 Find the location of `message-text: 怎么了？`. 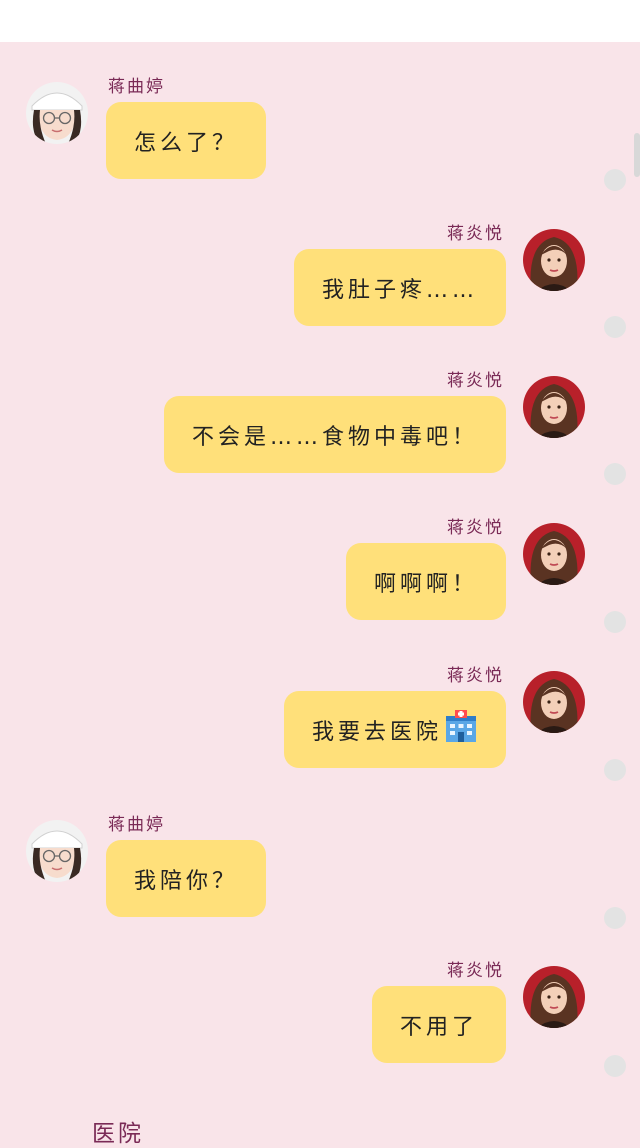

message-text: 怎么了？ is located at coordinates (186, 143).